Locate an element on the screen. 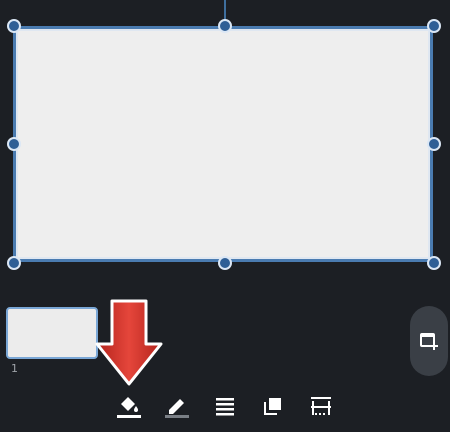  resize-handle-top-center is located at coordinates (225, 26).